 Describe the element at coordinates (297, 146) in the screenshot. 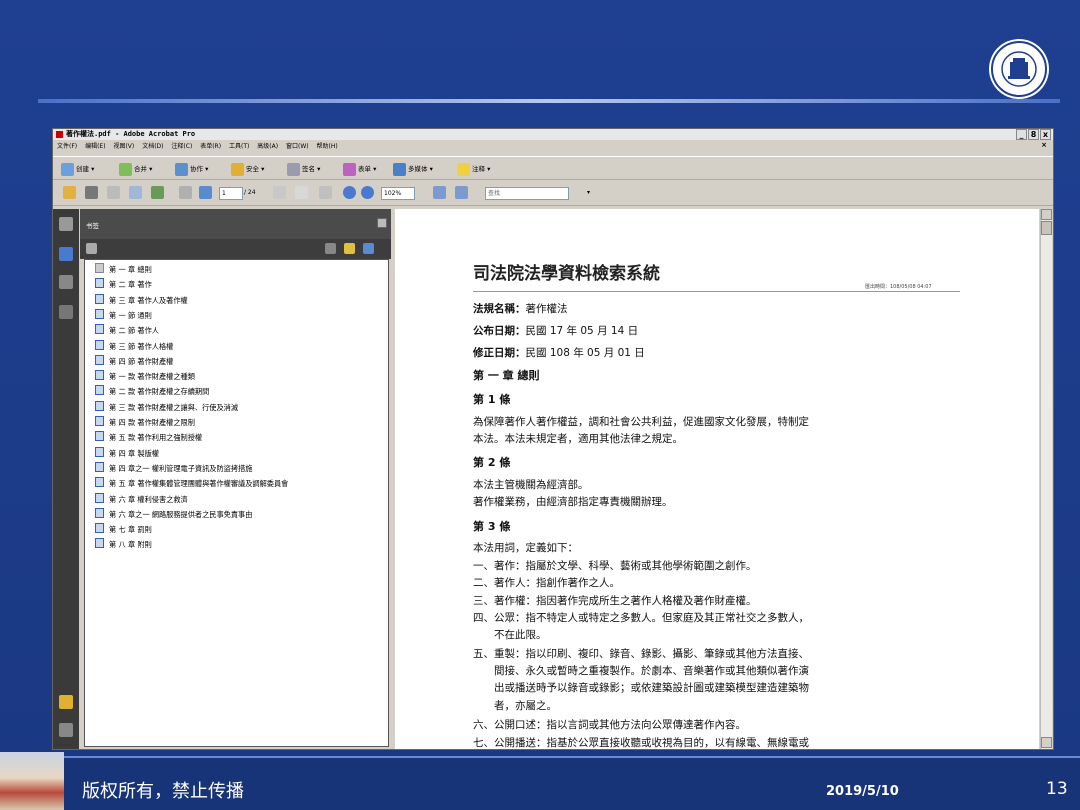

I see `menu-window: 窗口(W)` at that location.